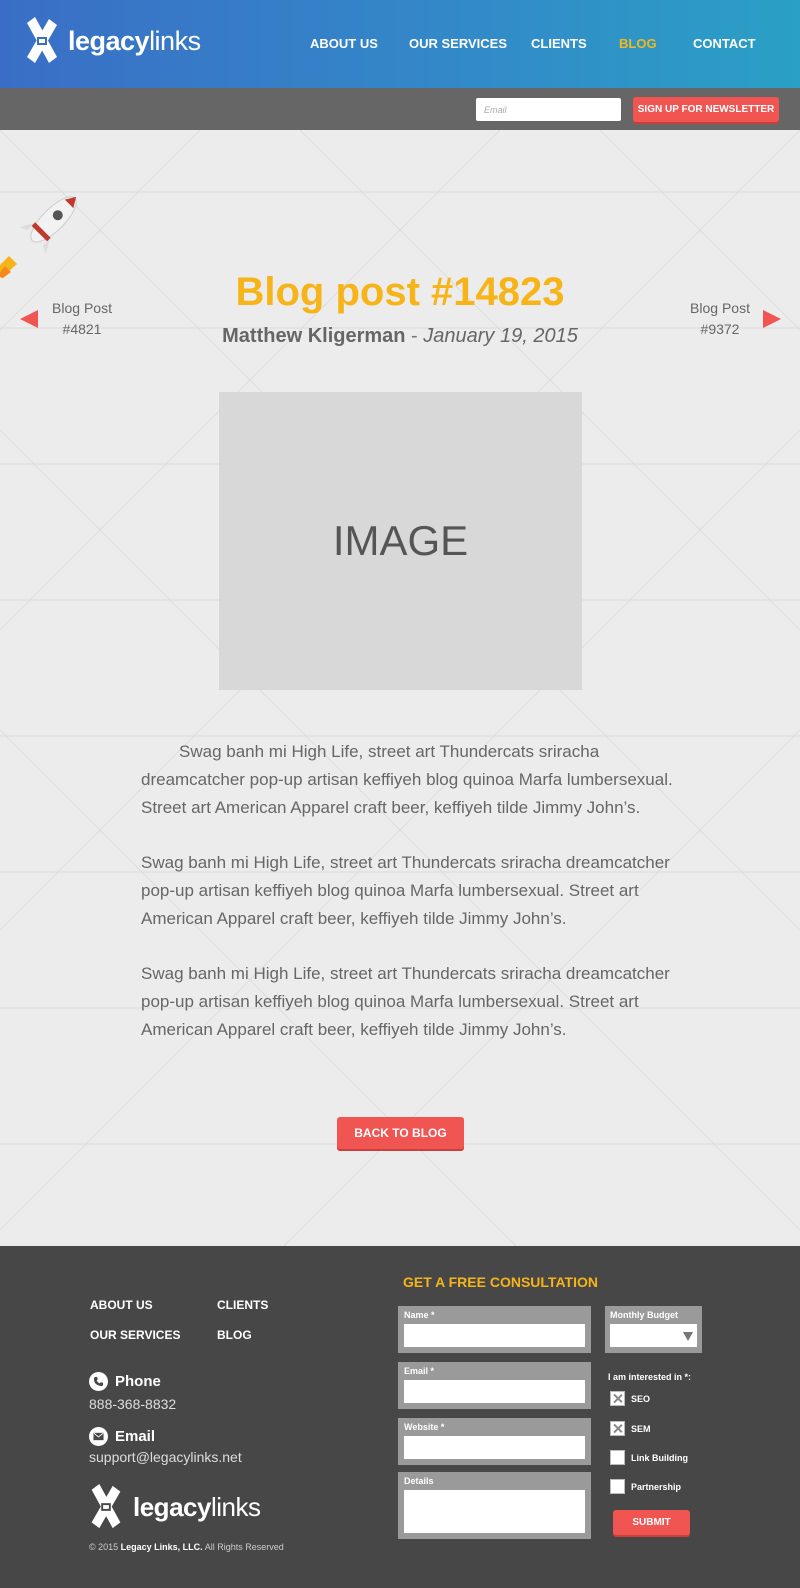 The width and height of the screenshot is (800, 1588). Describe the element at coordinates (419, 1315) in the screenshot. I see `name-field-label: Name *` at that location.